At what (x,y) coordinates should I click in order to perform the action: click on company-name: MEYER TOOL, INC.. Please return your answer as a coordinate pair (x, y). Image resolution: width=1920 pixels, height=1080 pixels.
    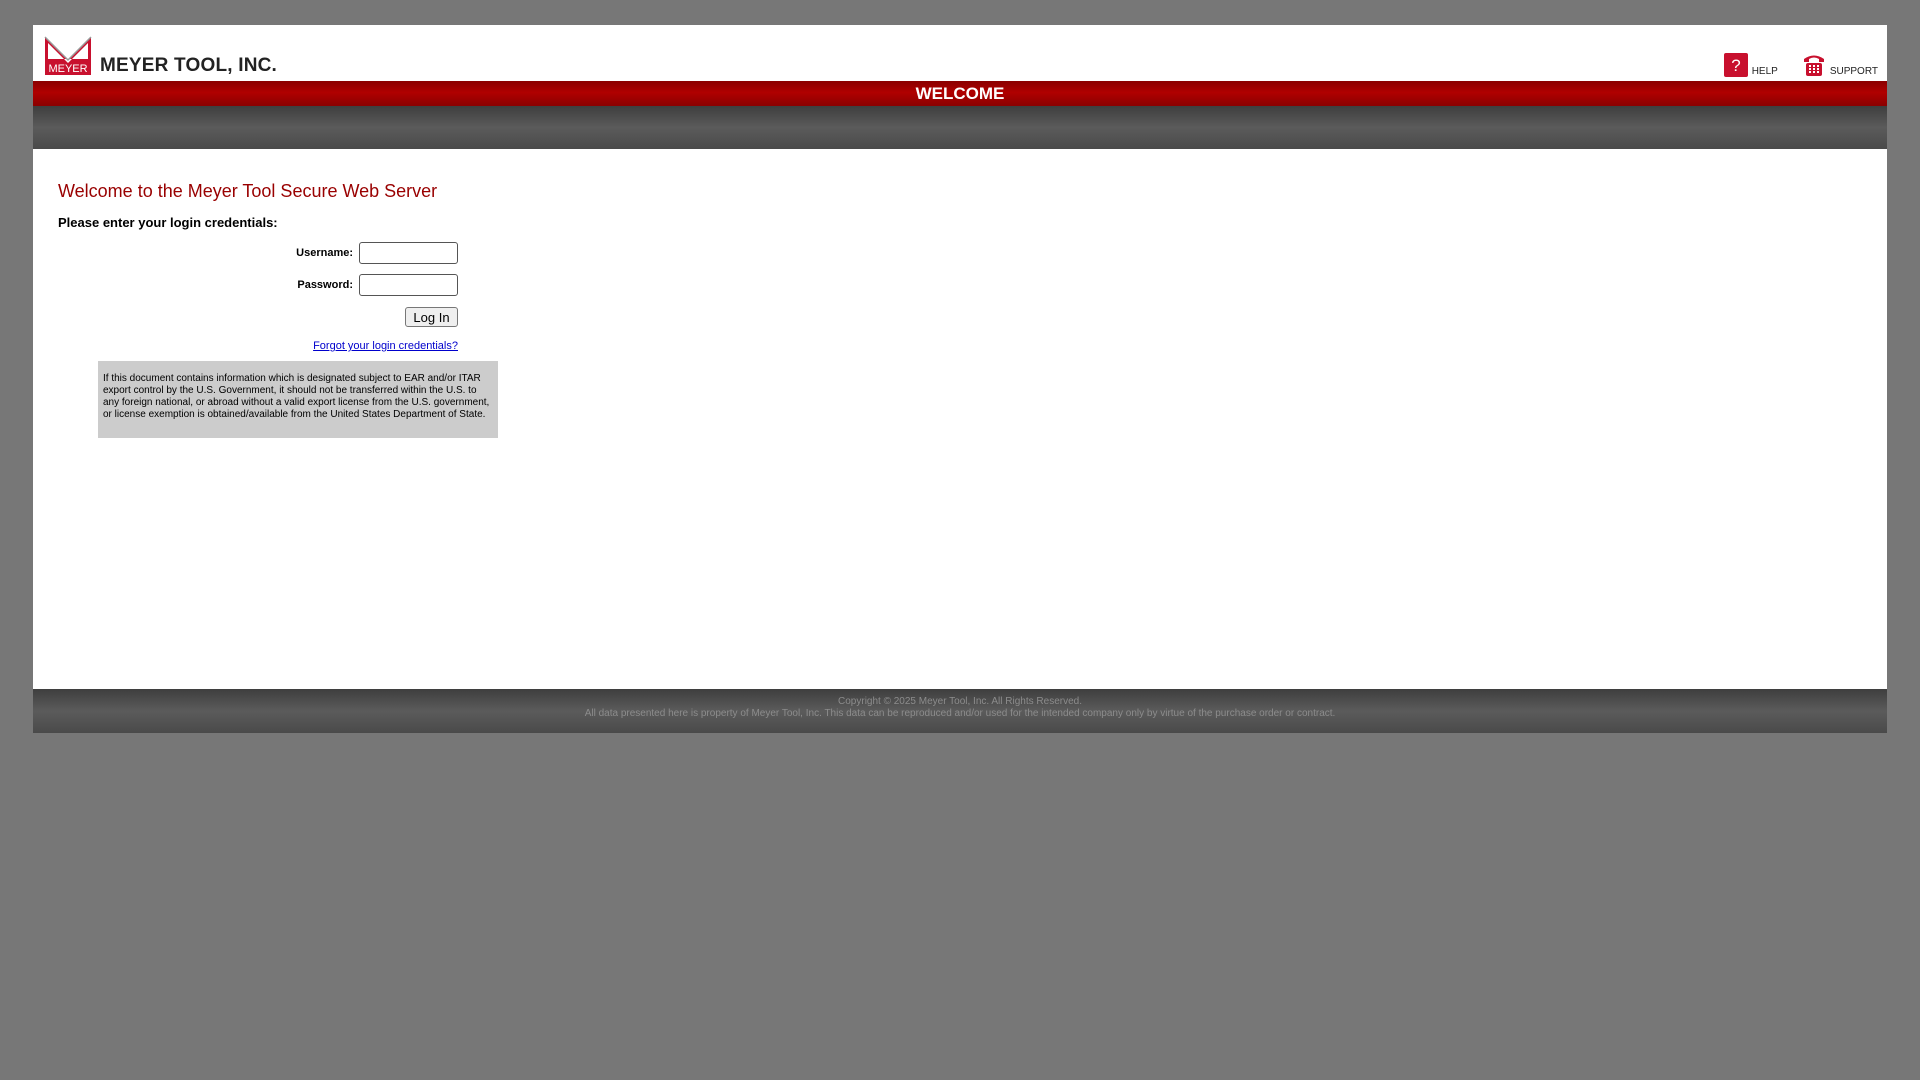
    Looking at the image, I should click on (189, 65).